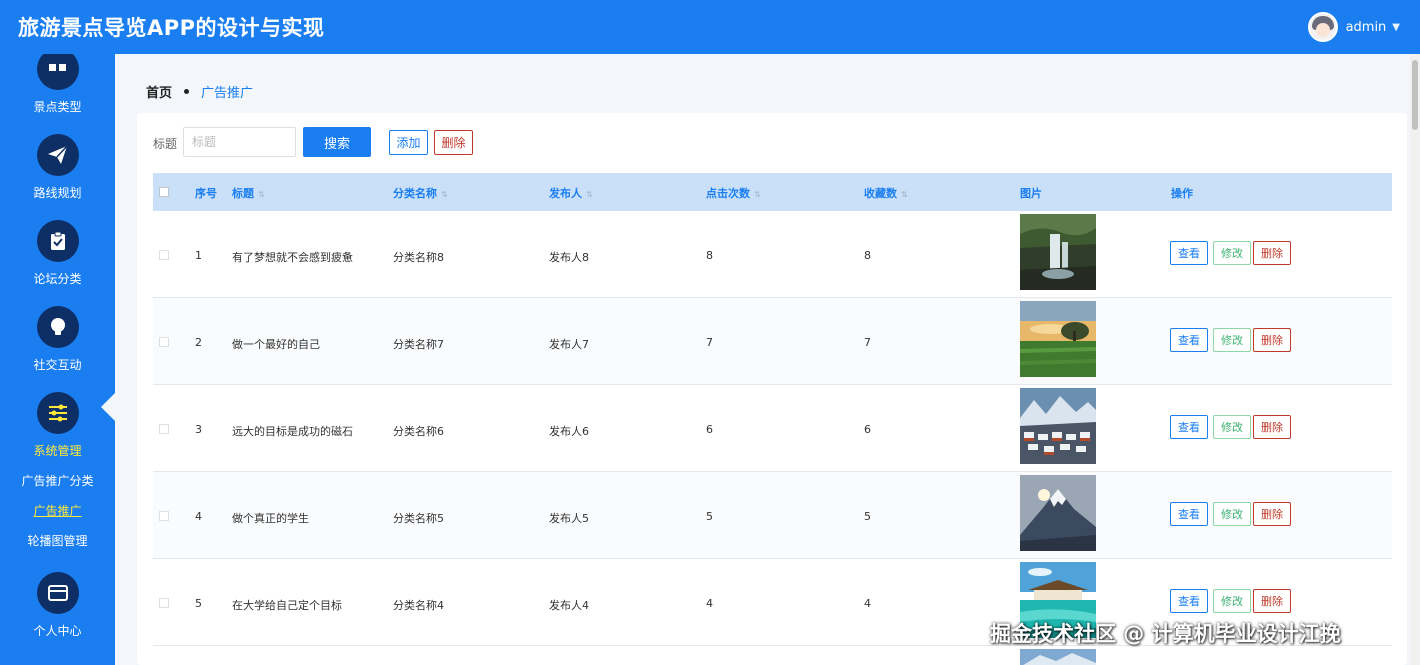 Image resolution: width=1420 pixels, height=665 pixels. What do you see at coordinates (198, 429) in the screenshot?
I see `cell-index: 3` at bounding box center [198, 429].